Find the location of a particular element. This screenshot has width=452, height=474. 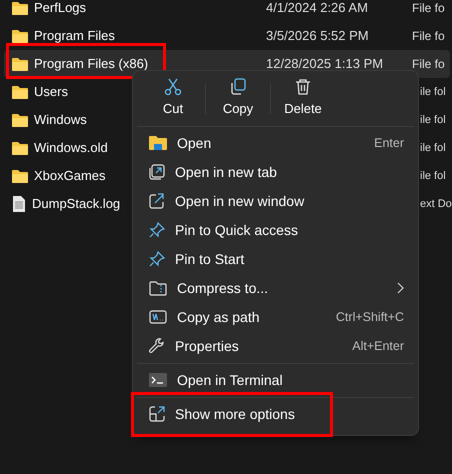

file-type: ext Do is located at coordinates (436, 204).